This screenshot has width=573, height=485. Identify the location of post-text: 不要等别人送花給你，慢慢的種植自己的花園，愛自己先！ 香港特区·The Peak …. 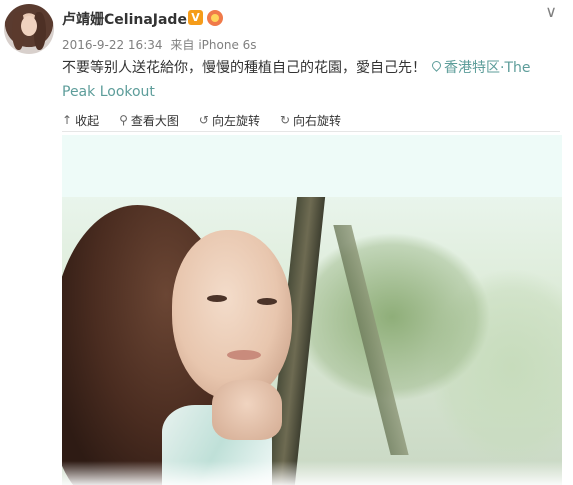
(307, 80).